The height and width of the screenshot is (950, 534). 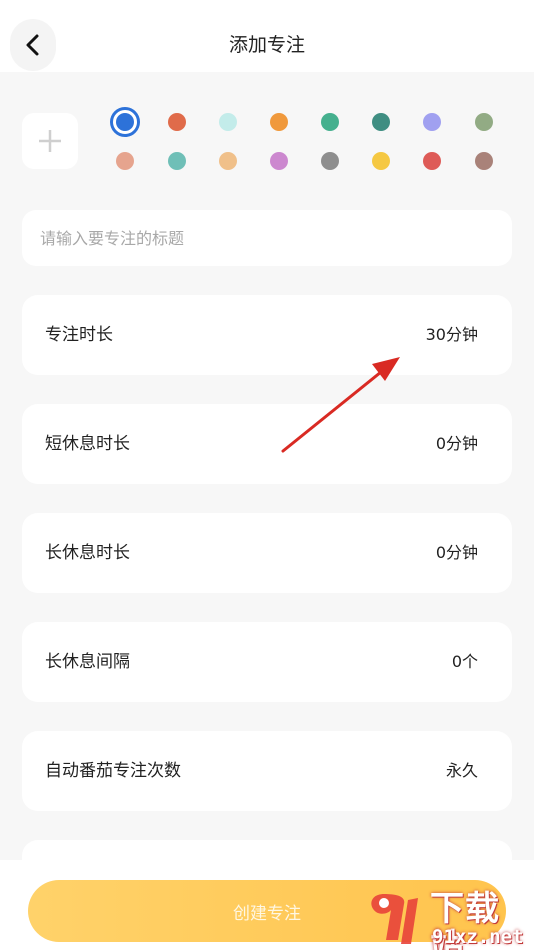 I want to click on setting-row-auto-pomodoro-count: 自动番茄专注次数 永久, so click(x=267, y=771).